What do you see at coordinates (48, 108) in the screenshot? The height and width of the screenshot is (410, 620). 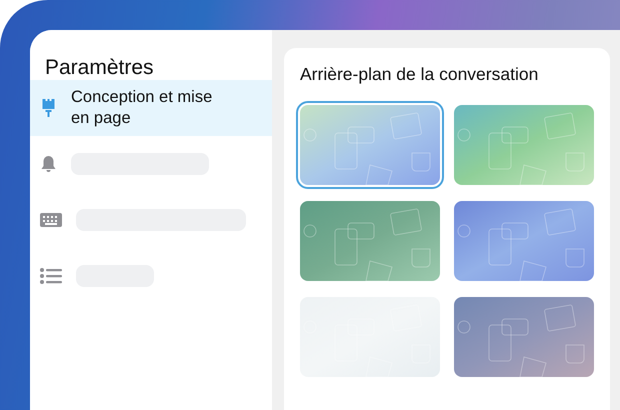 I see `brush-icon` at bounding box center [48, 108].